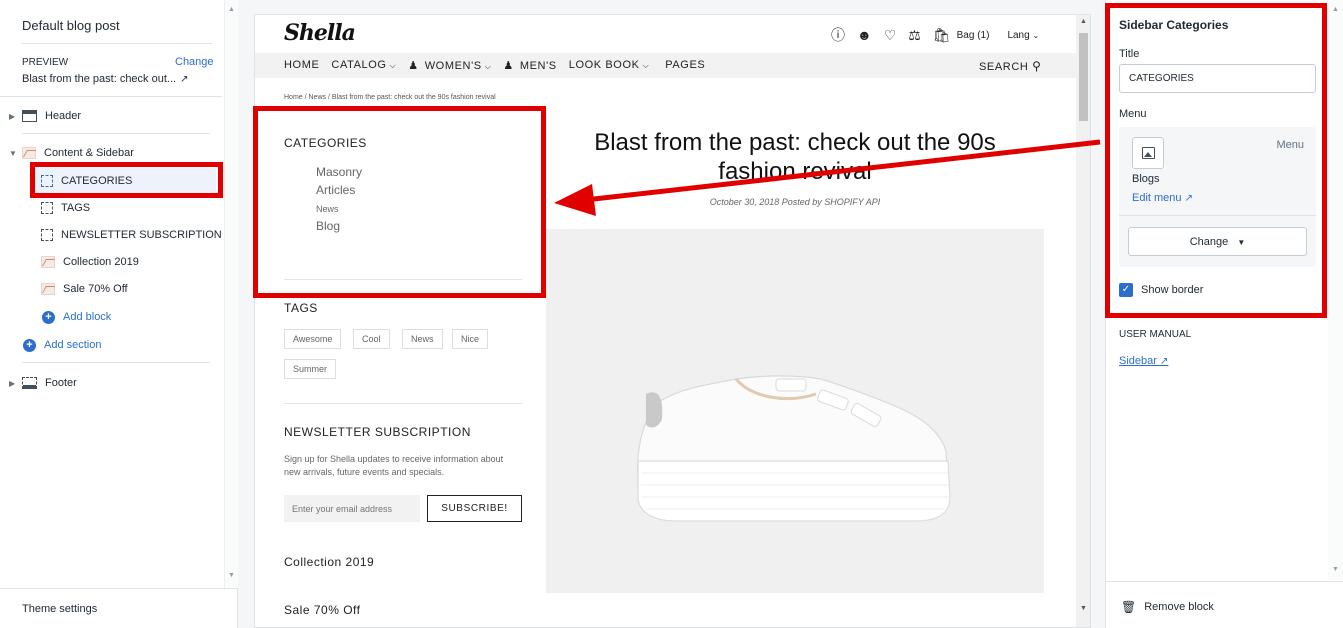 The width and height of the screenshot is (1343, 628). Describe the element at coordinates (48, 317) in the screenshot. I see `plus-circle-icon: +` at that location.